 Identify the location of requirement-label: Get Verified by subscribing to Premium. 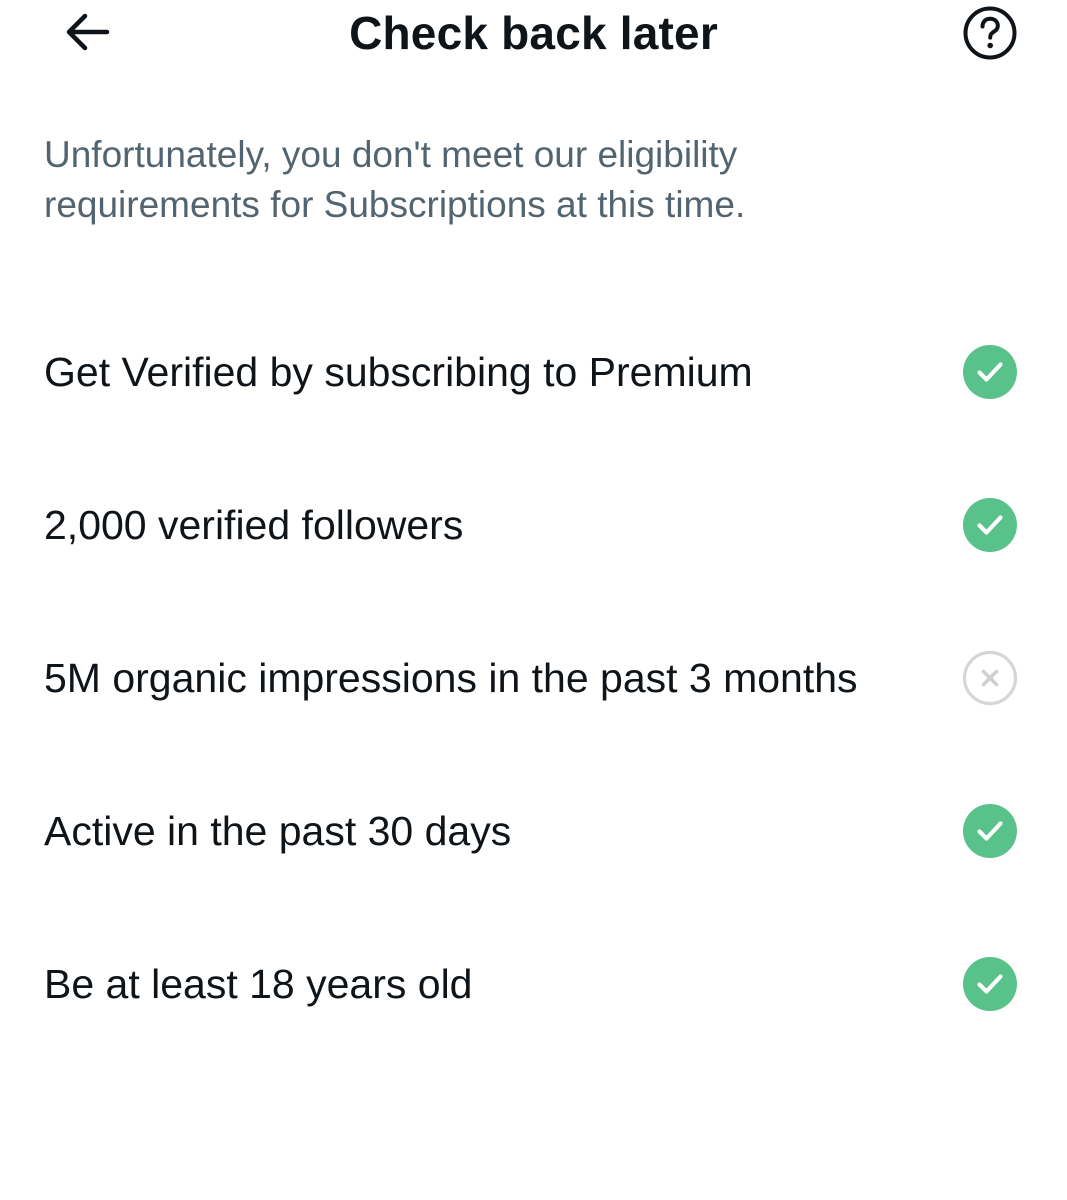
(398, 372).